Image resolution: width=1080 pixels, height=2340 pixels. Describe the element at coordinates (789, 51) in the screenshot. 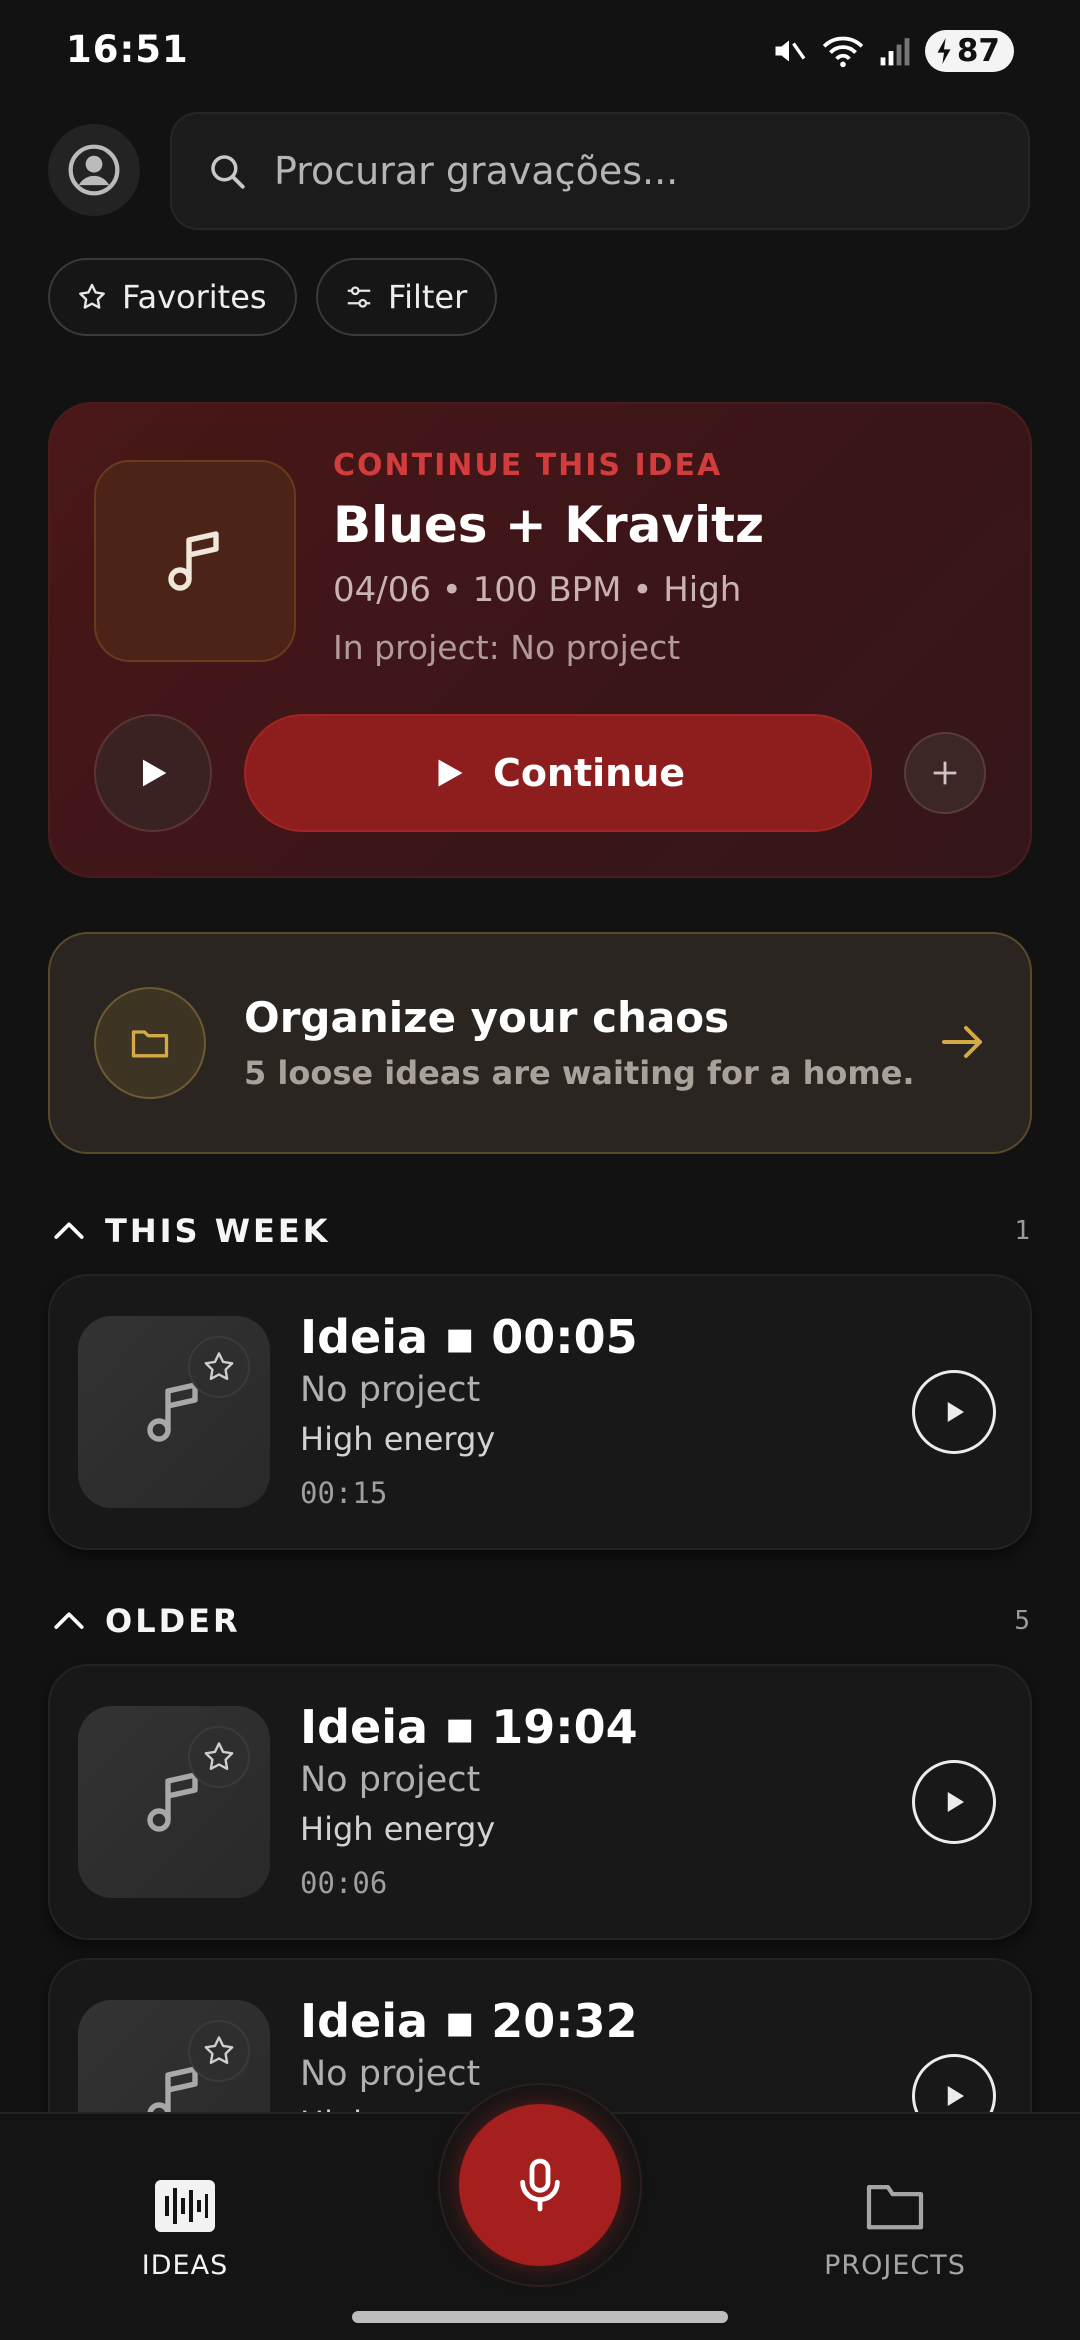

I see `mute-icon` at that location.